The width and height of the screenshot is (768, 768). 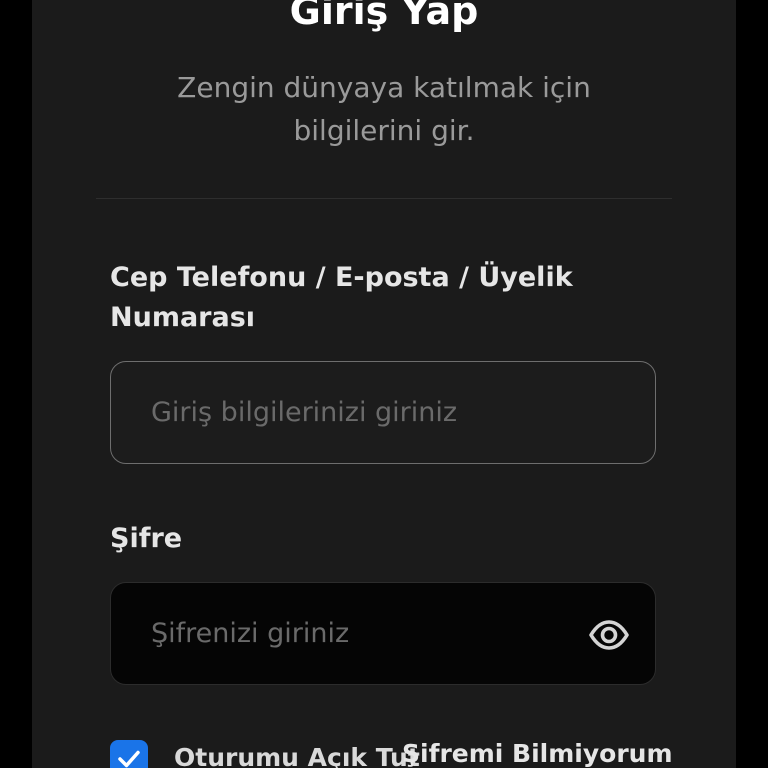 I want to click on forgot-password-link: Şifremi Bilmiyorum, so click(x=537, y=752).